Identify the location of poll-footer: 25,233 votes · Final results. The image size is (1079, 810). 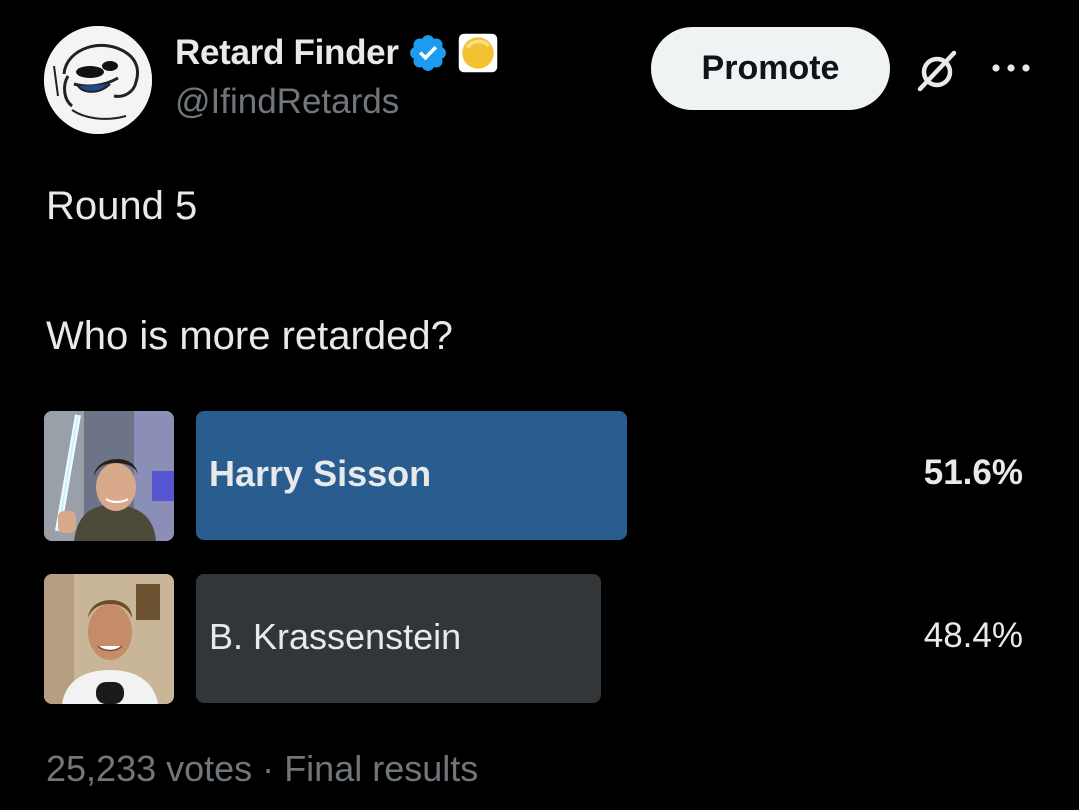
(262, 769).